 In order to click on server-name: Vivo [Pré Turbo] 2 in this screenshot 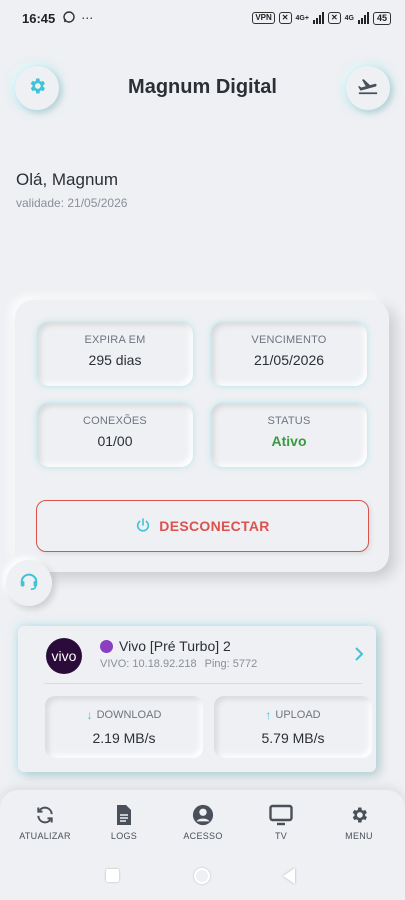, I will do `click(175, 646)`.